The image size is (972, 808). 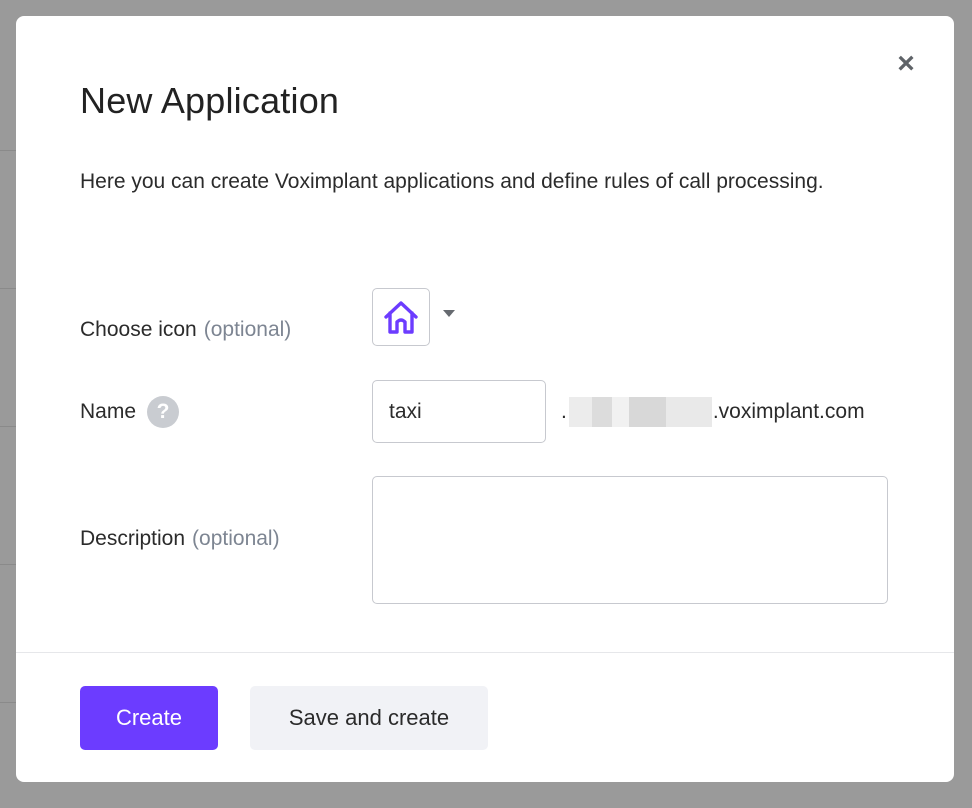 What do you see at coordinates (459, 411) in the screenshot?
I see `name-input` at bounding box center [459, 411].